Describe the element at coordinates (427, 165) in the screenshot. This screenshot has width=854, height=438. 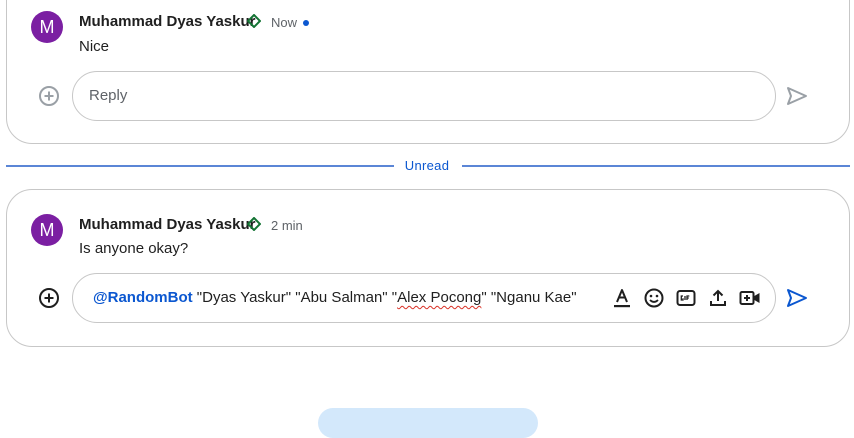
I see `unread-divider-label: Unread` at that location.